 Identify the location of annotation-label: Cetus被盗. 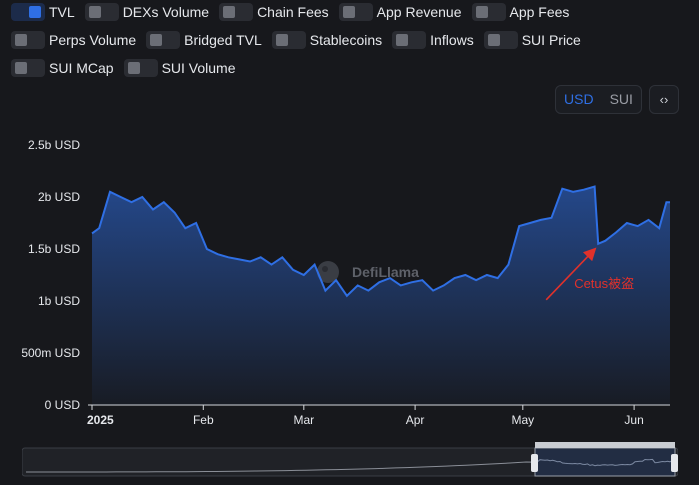
(604, 283).